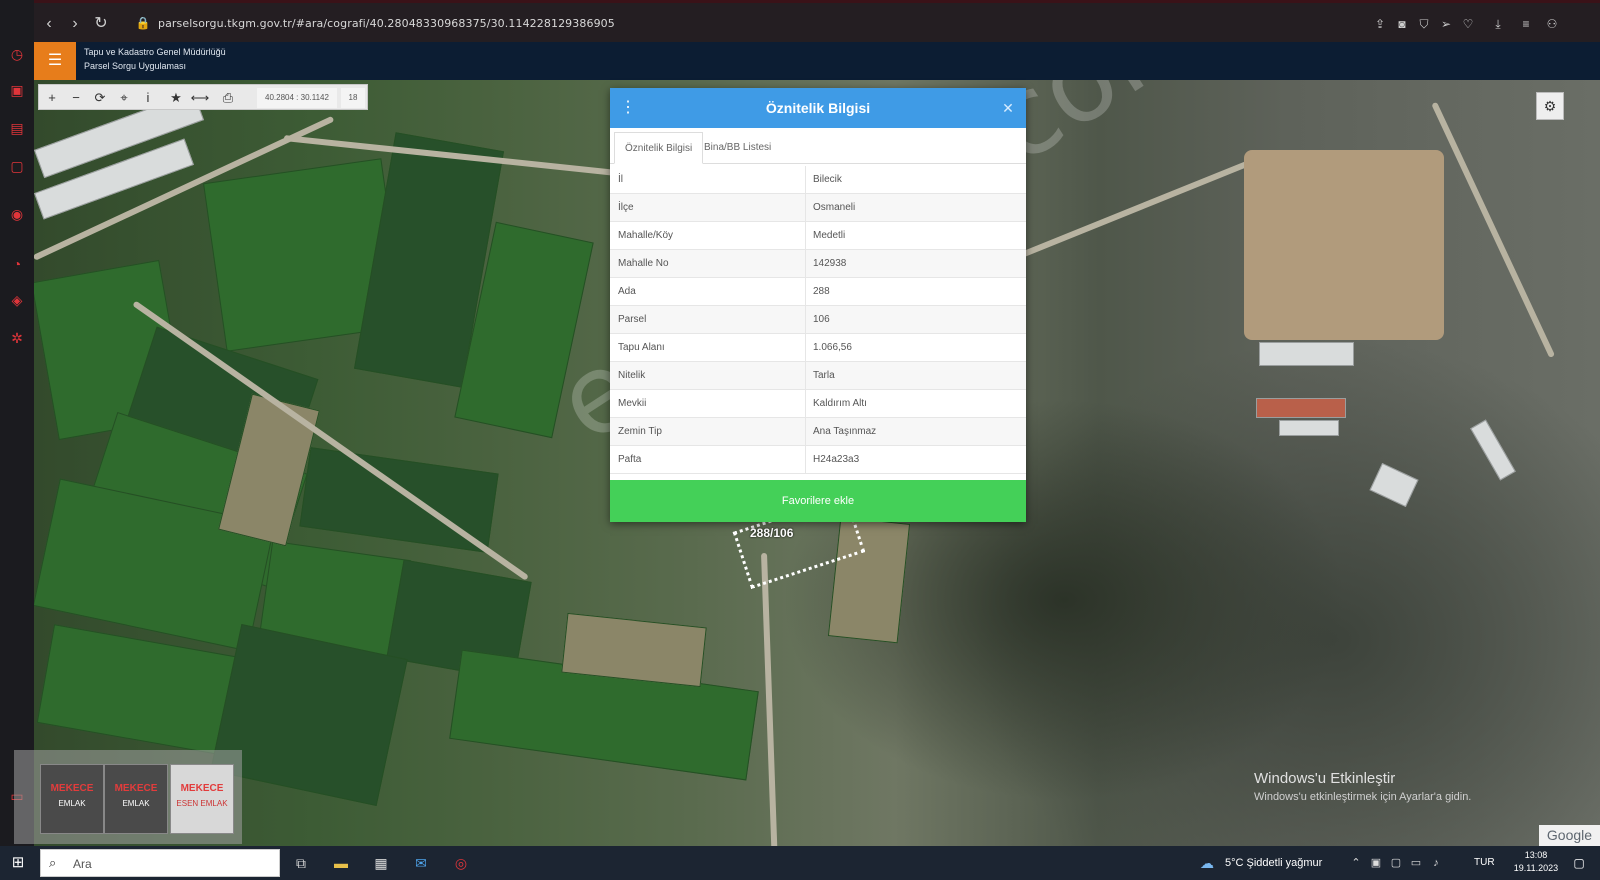 The width and height of the screenshot is (1600, 880). What do you see at coordinates (1424, 24) in the screenshot?
I see `shield-icon: ⛉` at bounding box center [1424, 24].